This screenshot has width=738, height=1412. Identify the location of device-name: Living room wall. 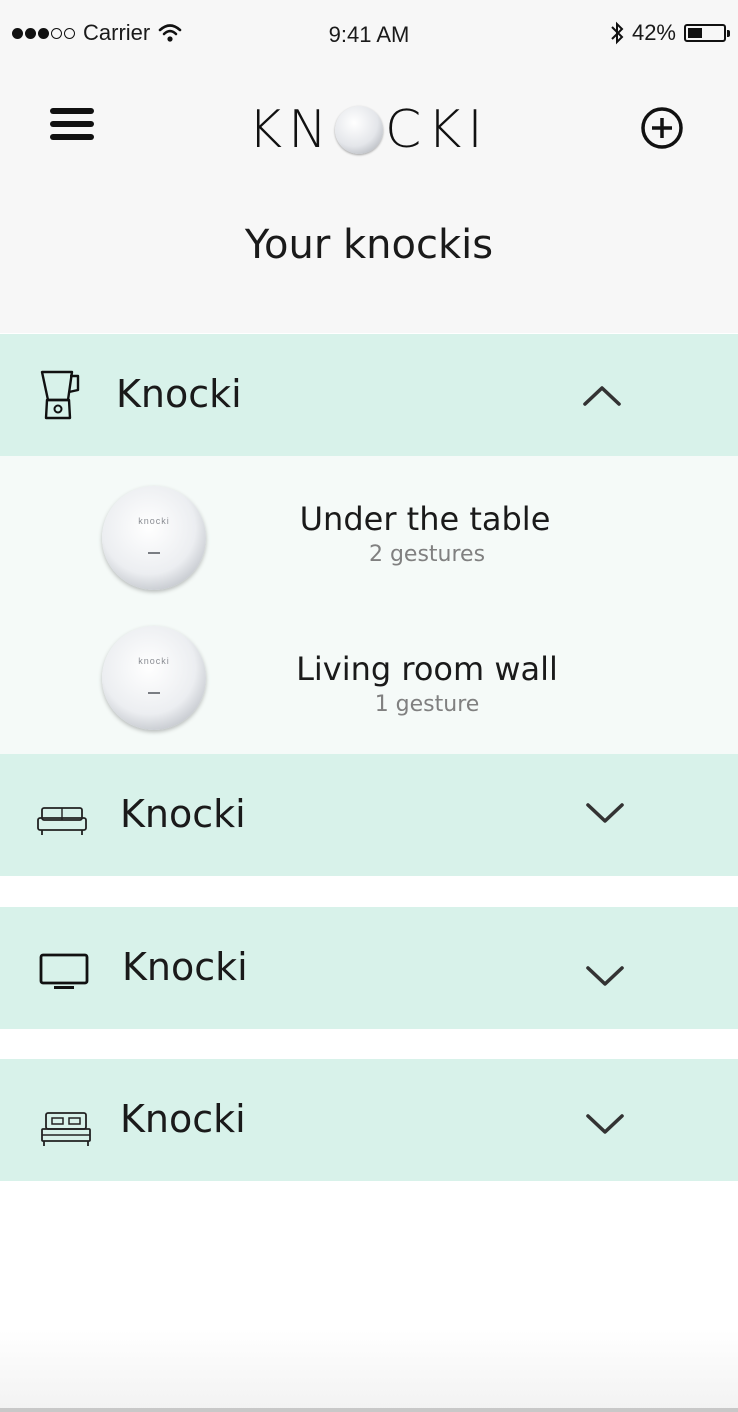
(427, 669).